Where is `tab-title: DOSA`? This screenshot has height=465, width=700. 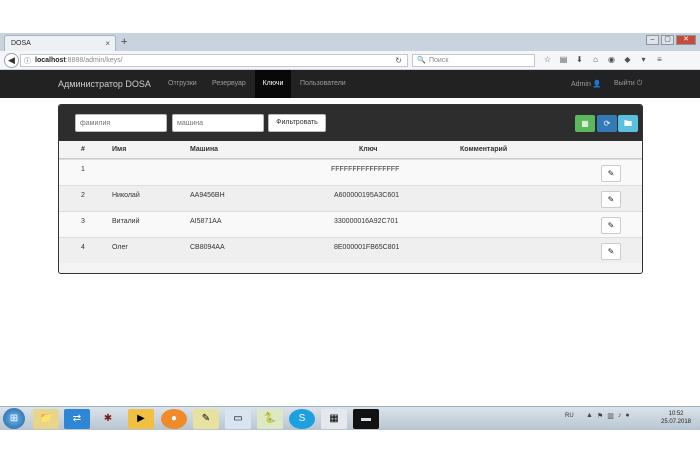
tab-title: DOSA is located at coordinates (21, 43).